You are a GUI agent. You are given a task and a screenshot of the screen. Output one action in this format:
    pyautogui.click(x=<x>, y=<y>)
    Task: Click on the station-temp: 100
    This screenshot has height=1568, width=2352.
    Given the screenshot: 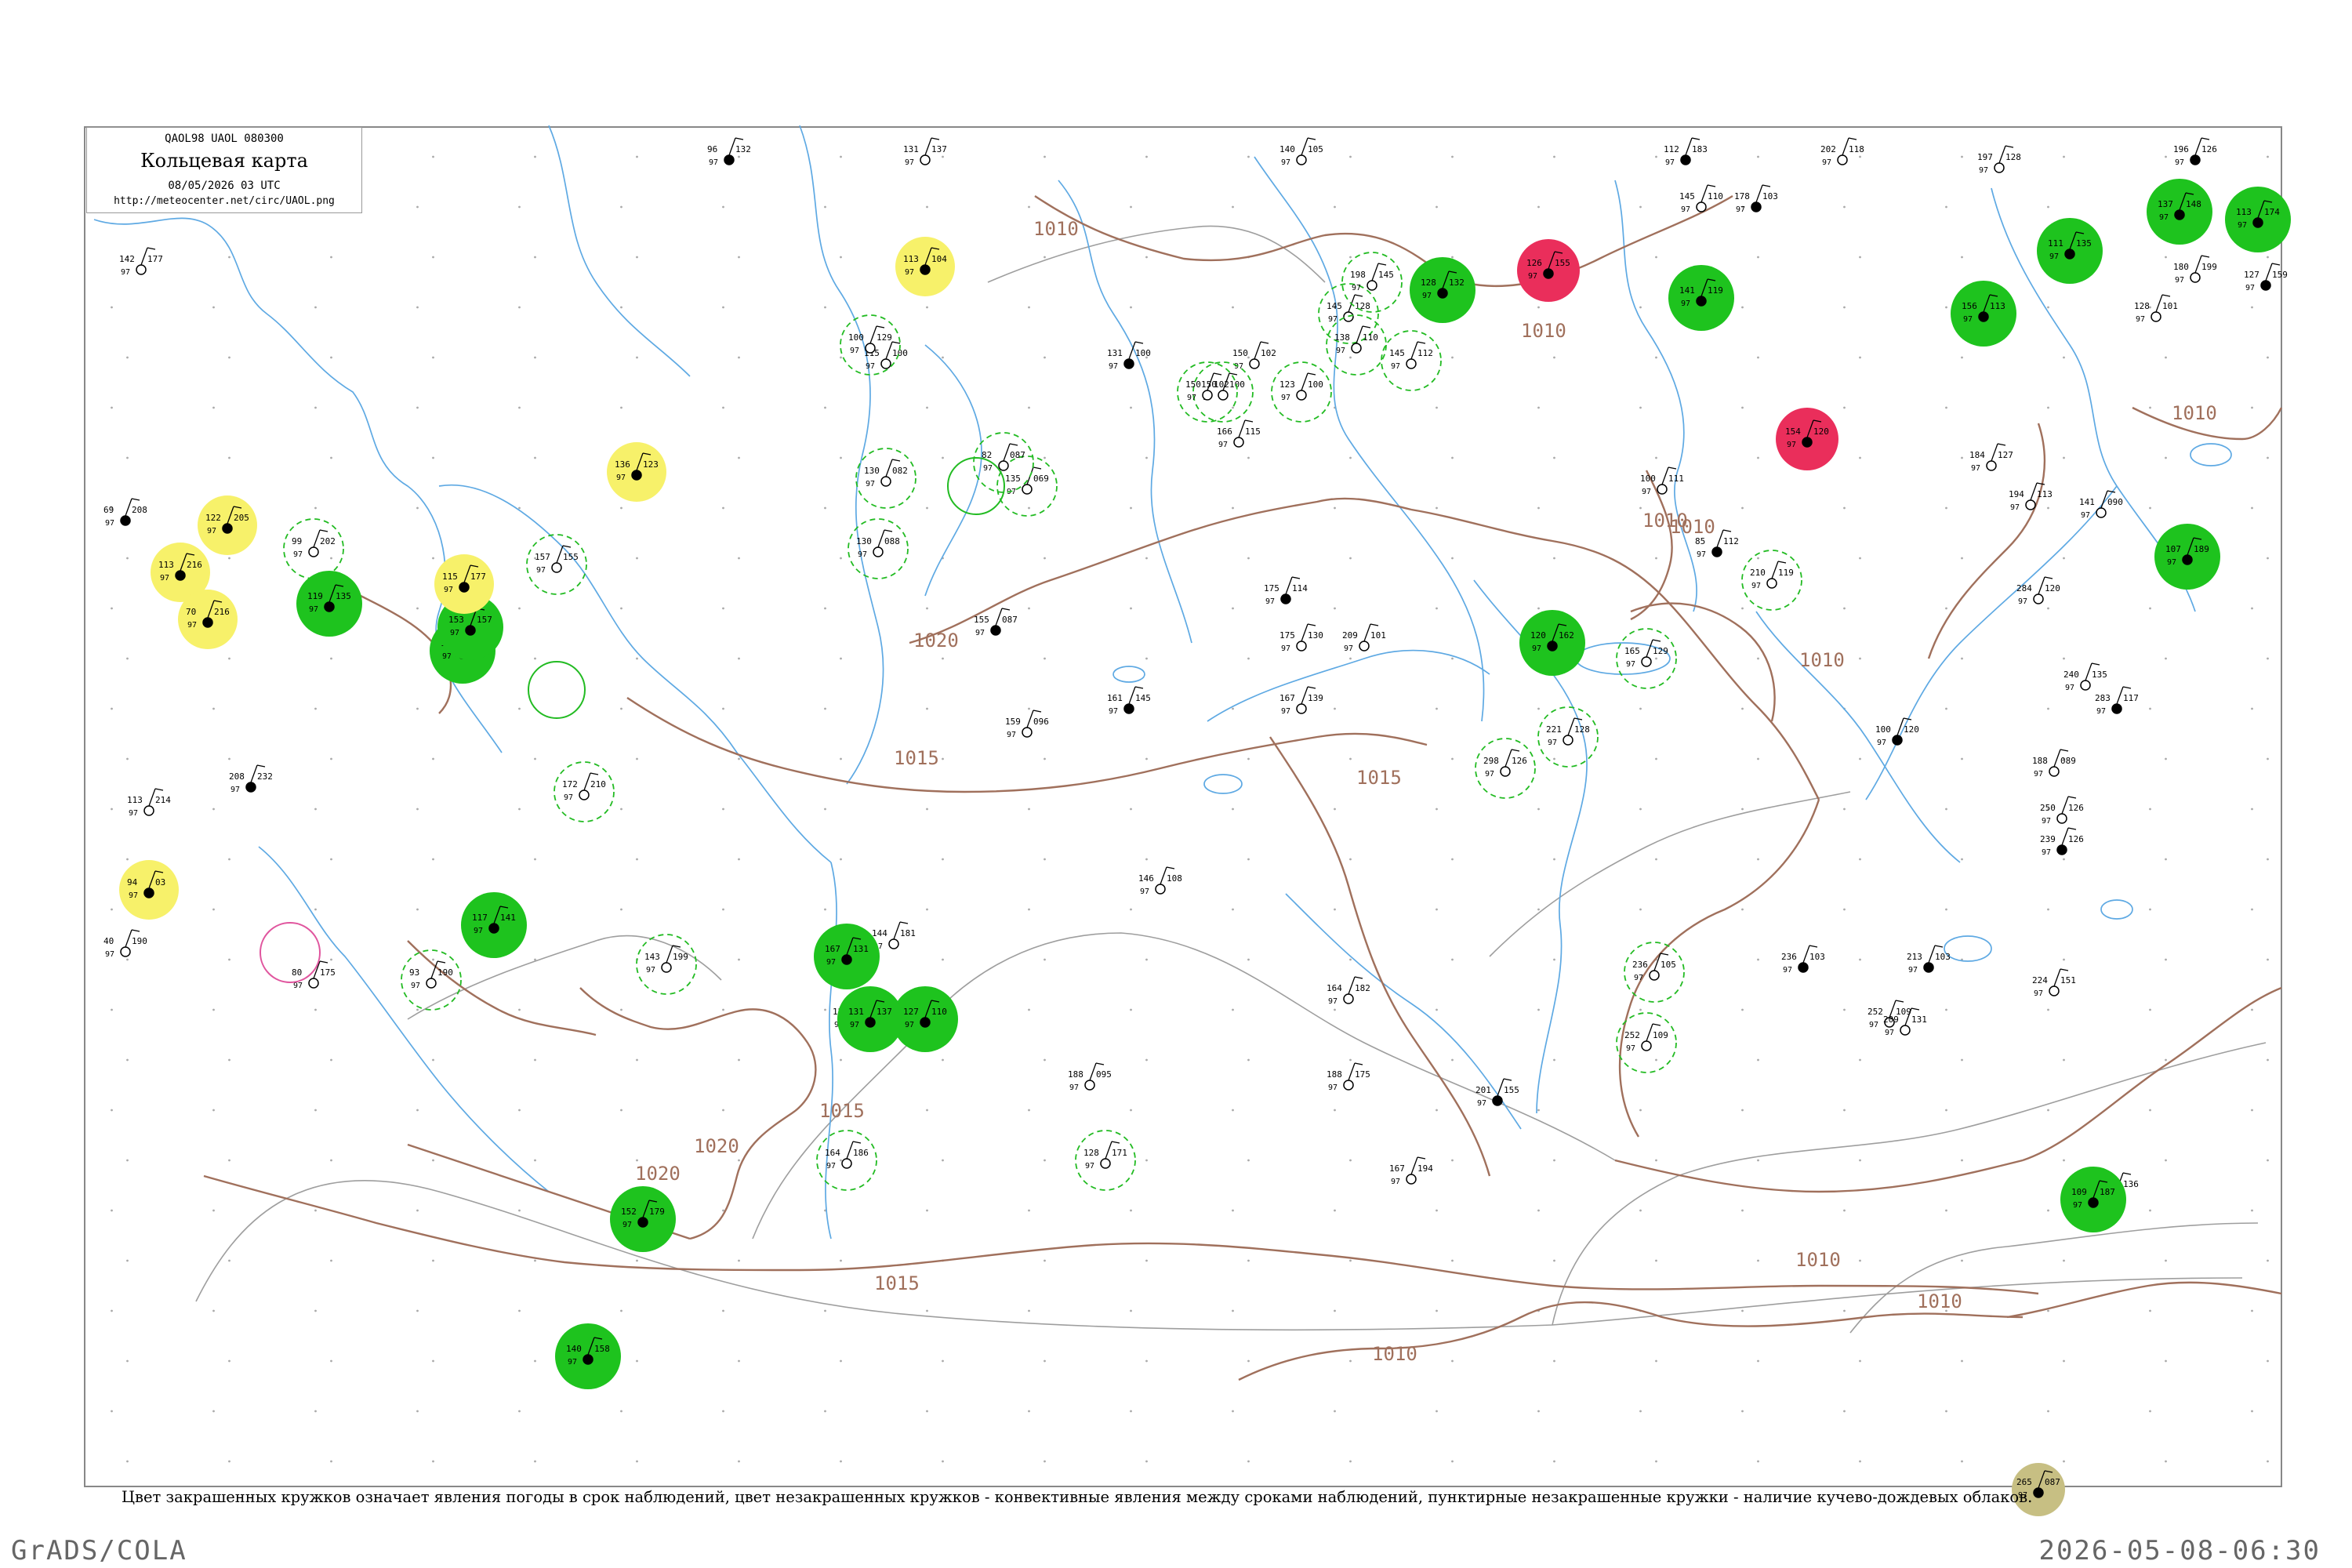 What is the action you would take?
    pyautogui.click(x=856, y=337)
    